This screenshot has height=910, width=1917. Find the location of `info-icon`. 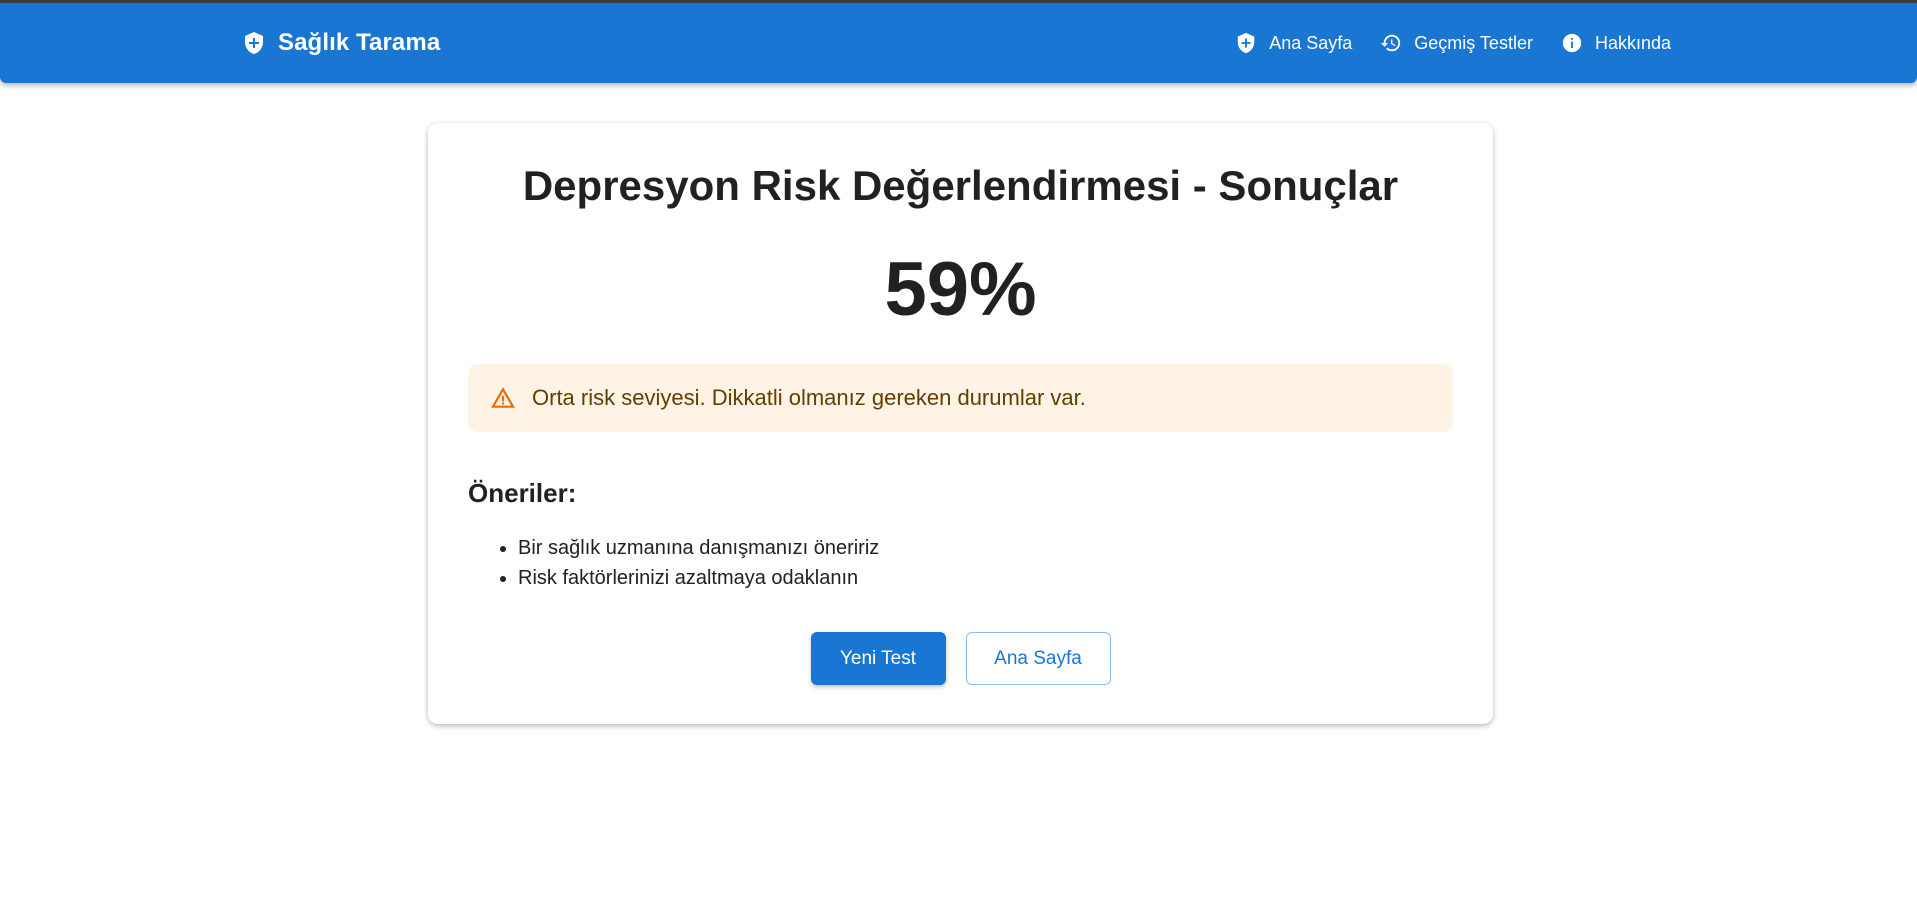

info-icon is located at coordinates (1572, 43).